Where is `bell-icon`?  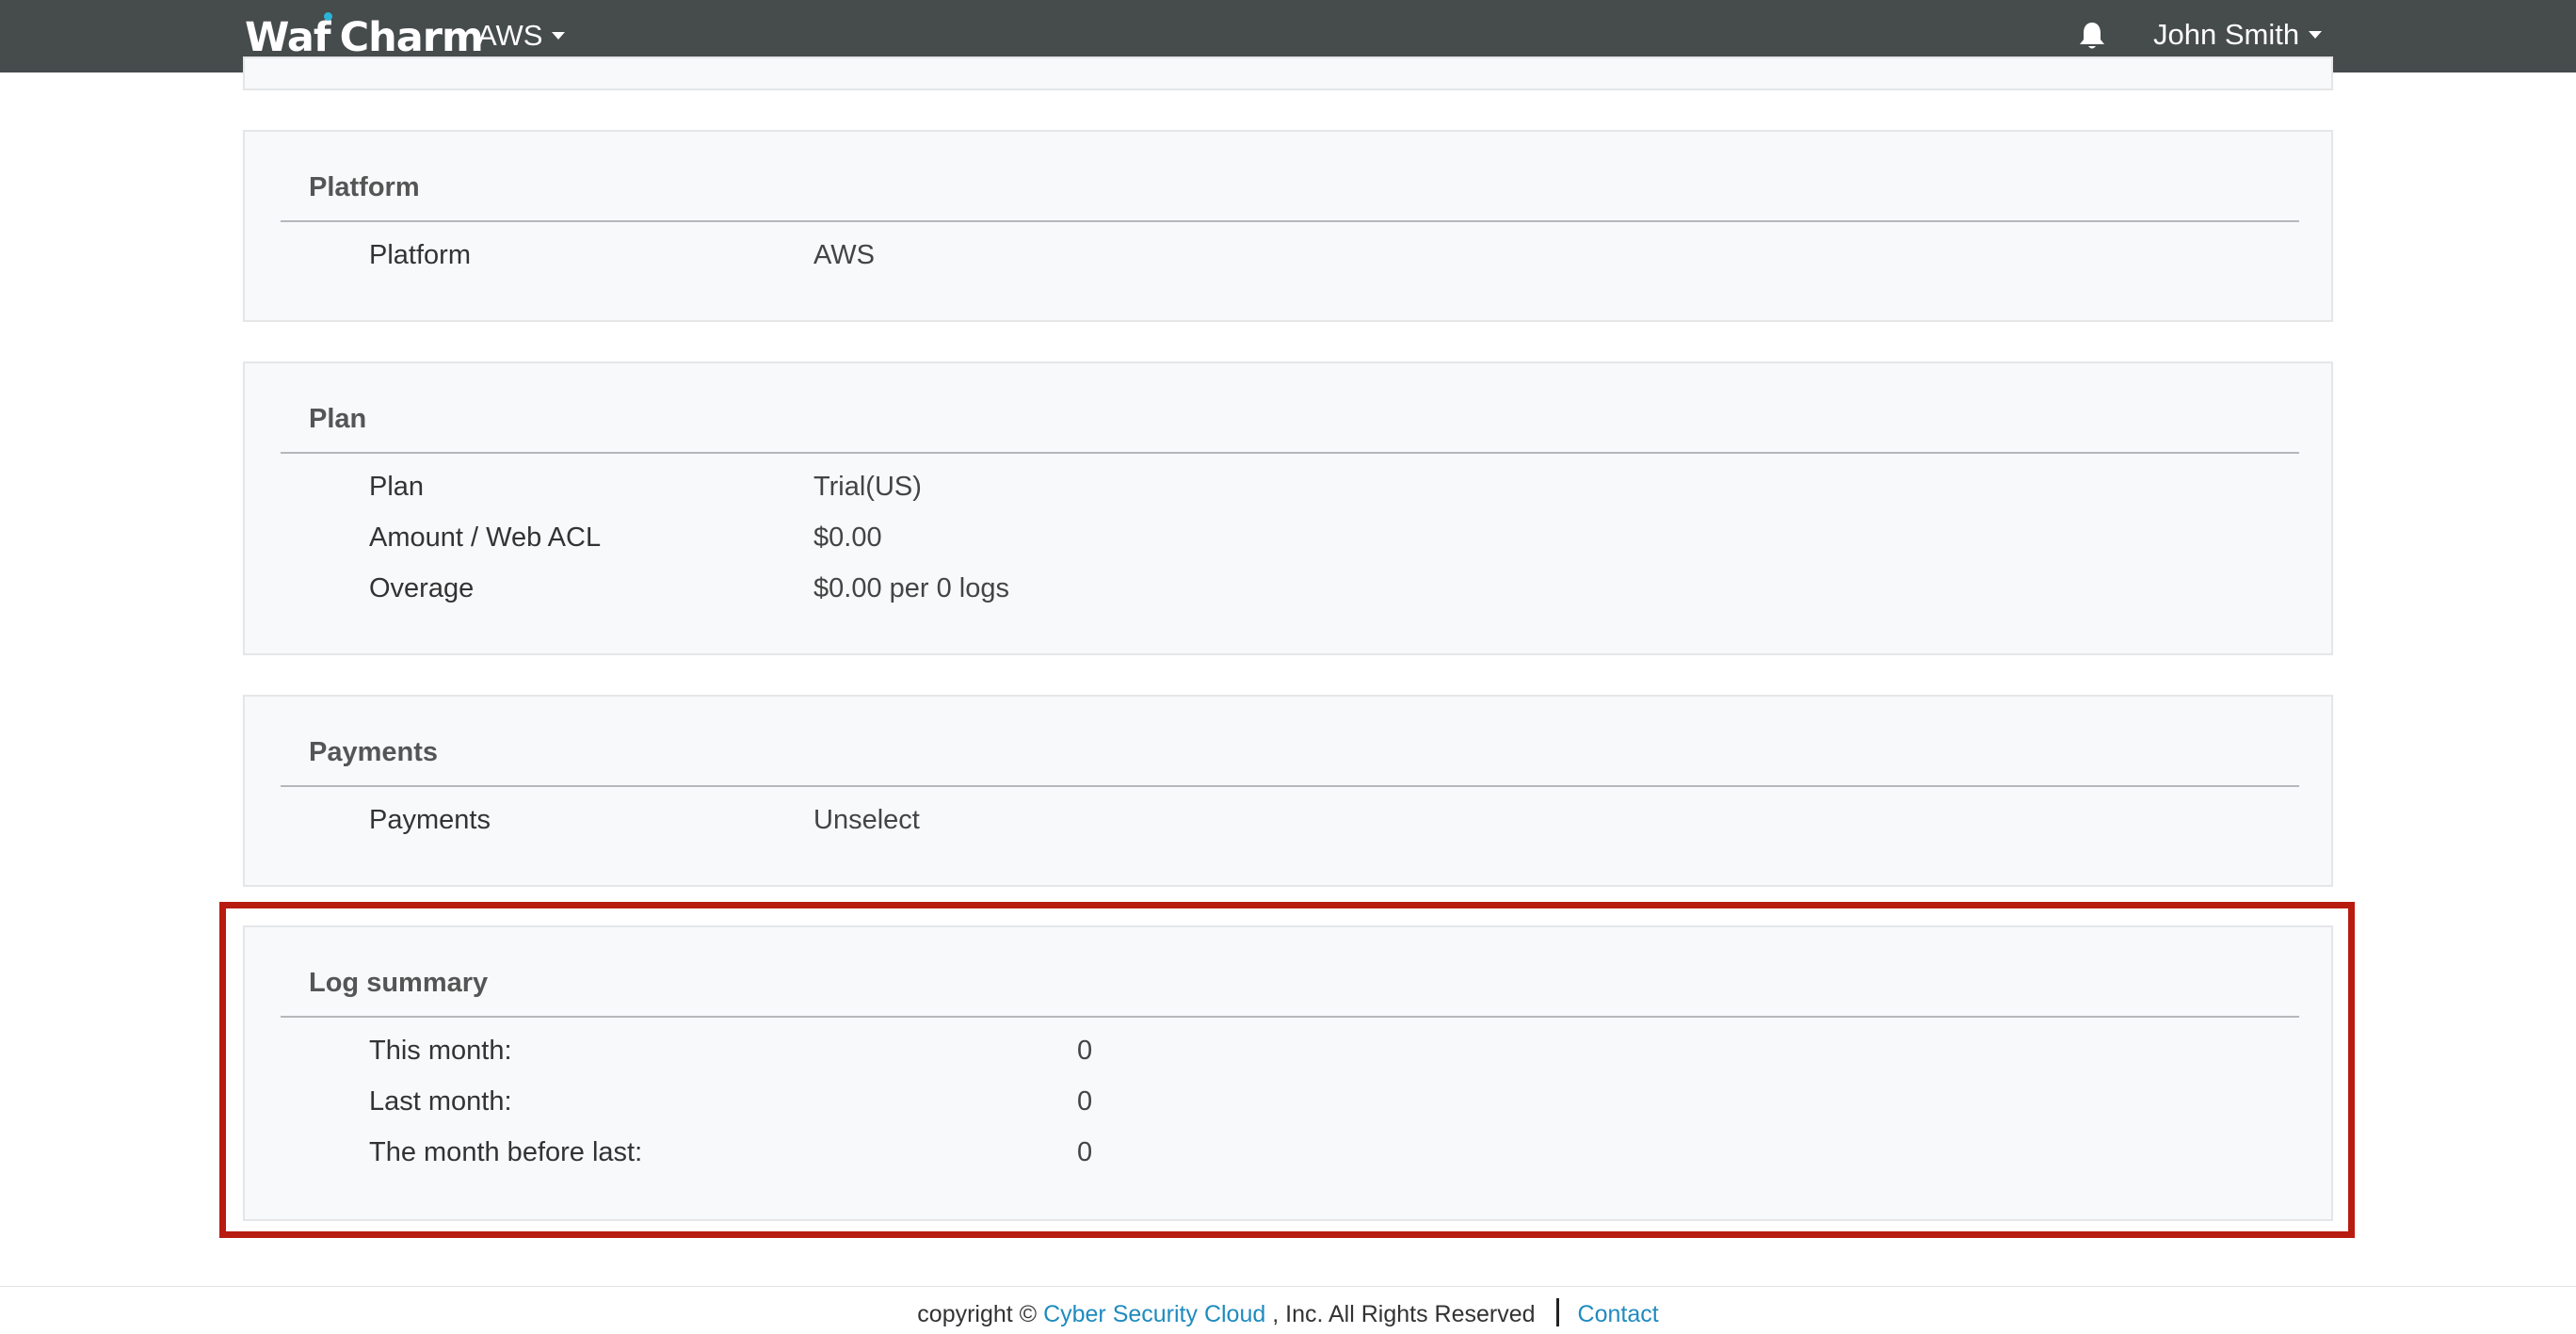 bell-icon is located at coordinates (2092, 36).